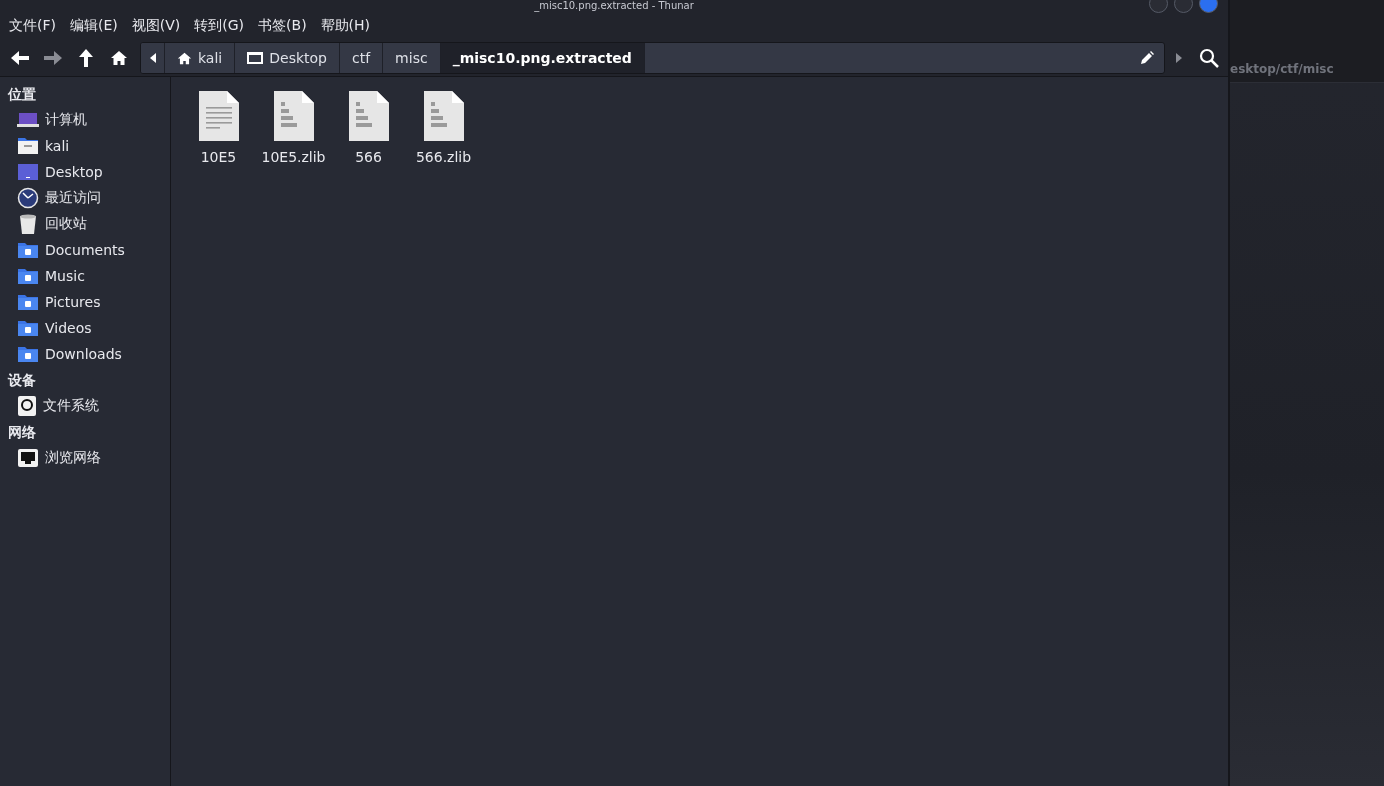 The height and width of the screenshot is (786, 1384). I want to click on menu-item: 文件(F), so click(32, 26).